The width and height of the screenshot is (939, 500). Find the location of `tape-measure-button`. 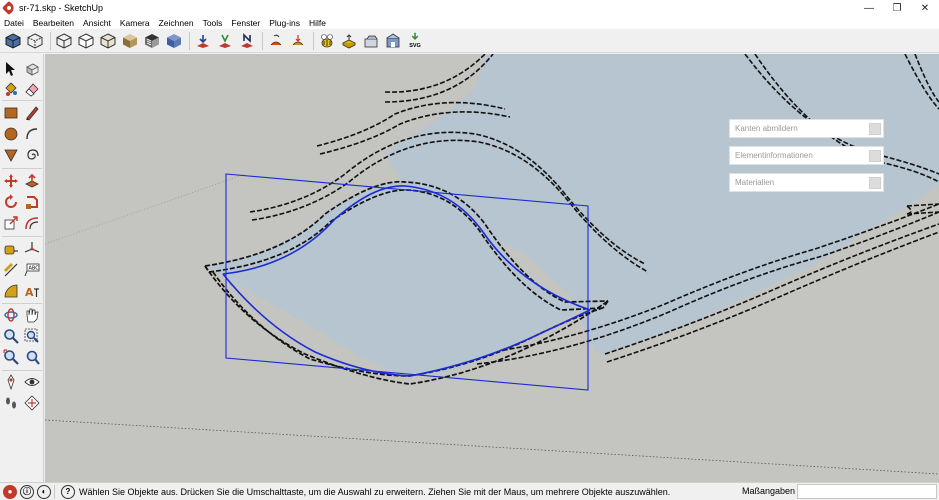

tape-measure-button is located at coordinates (11, 249).